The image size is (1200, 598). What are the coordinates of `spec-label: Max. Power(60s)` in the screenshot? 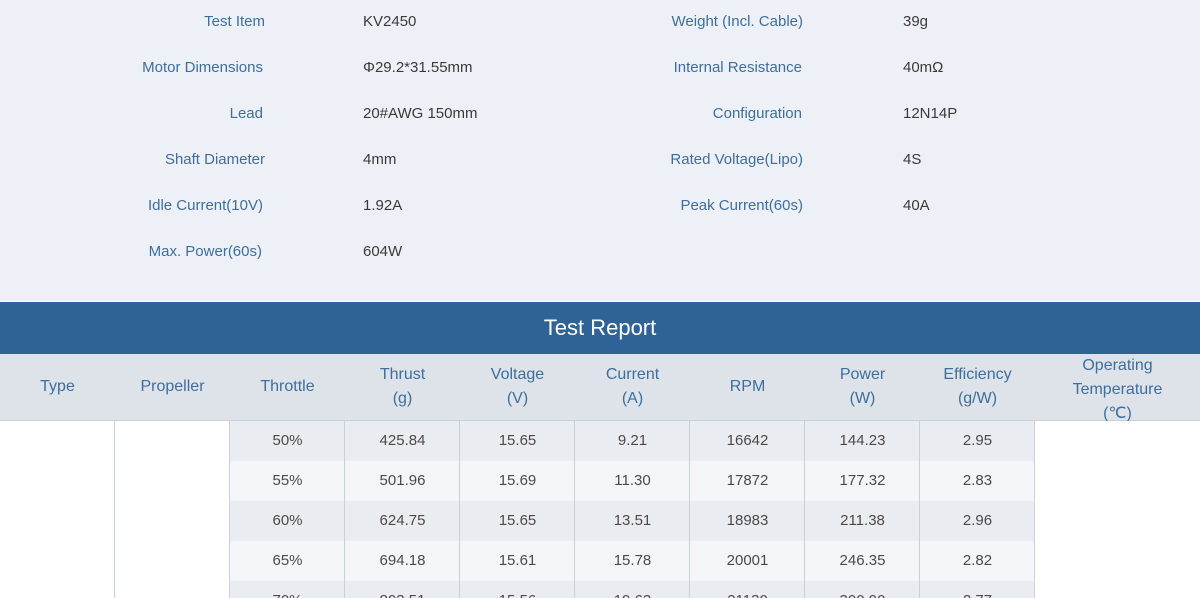 It's located at (205, 251).